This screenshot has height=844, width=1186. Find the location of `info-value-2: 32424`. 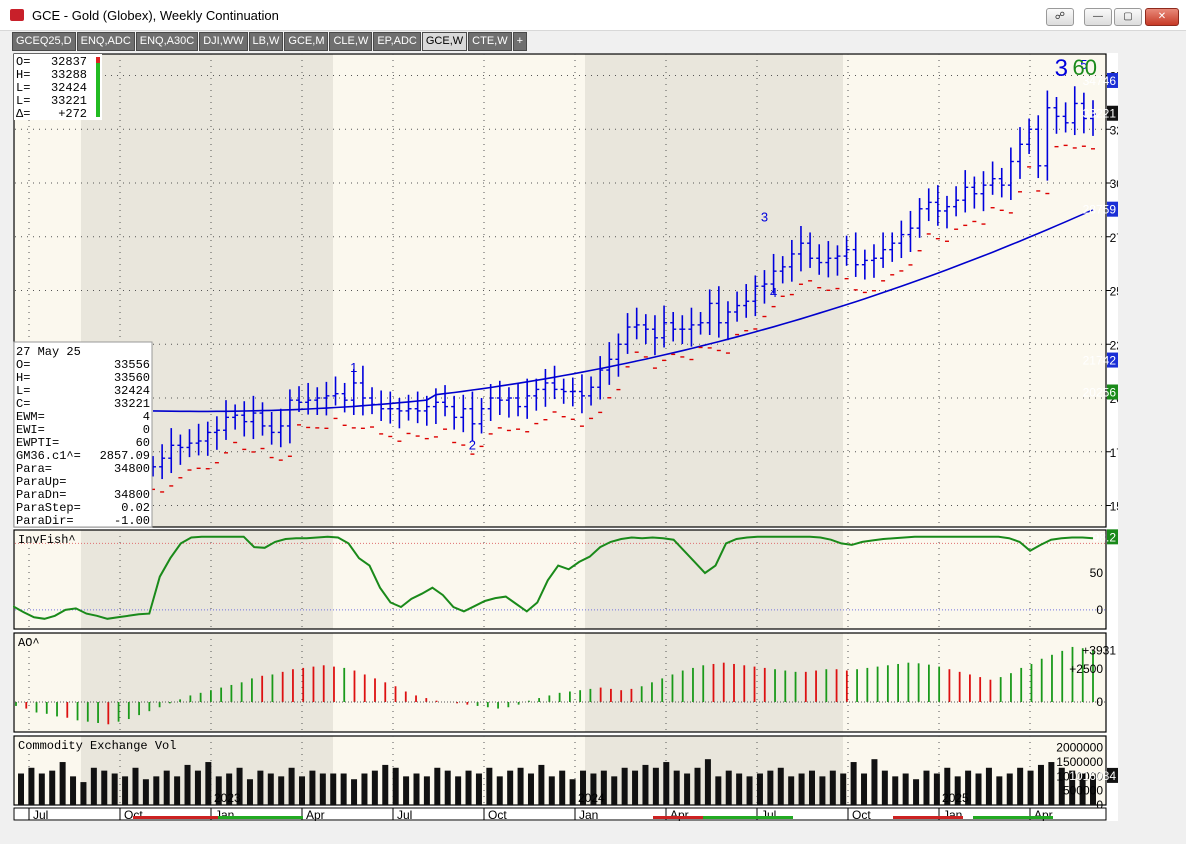

info-value-2: 32424 is located at coordinates (132, 391).